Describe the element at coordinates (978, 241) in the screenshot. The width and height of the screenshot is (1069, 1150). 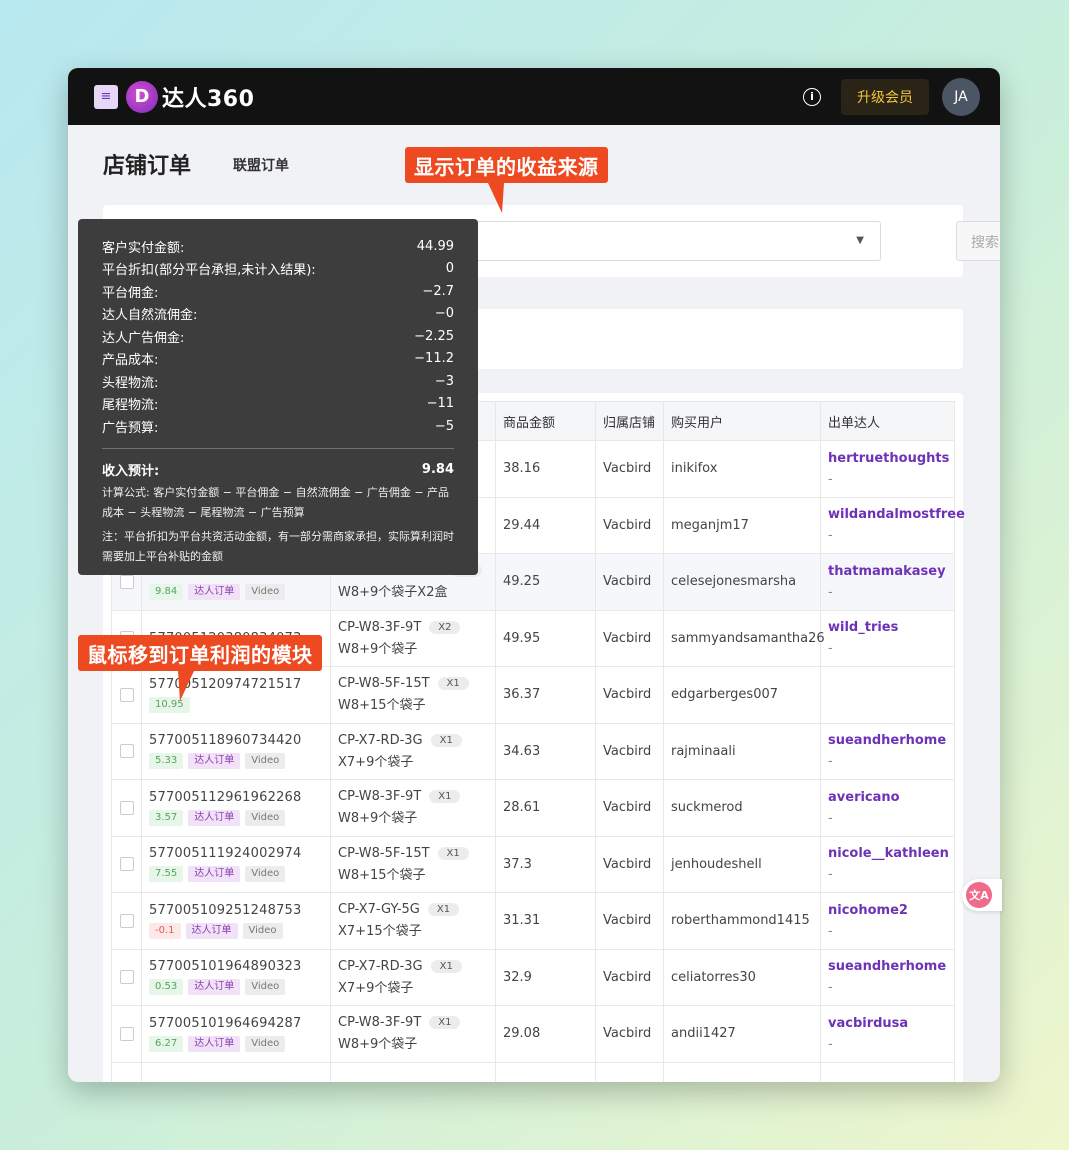
I see `search-button: 搜索` at that location.